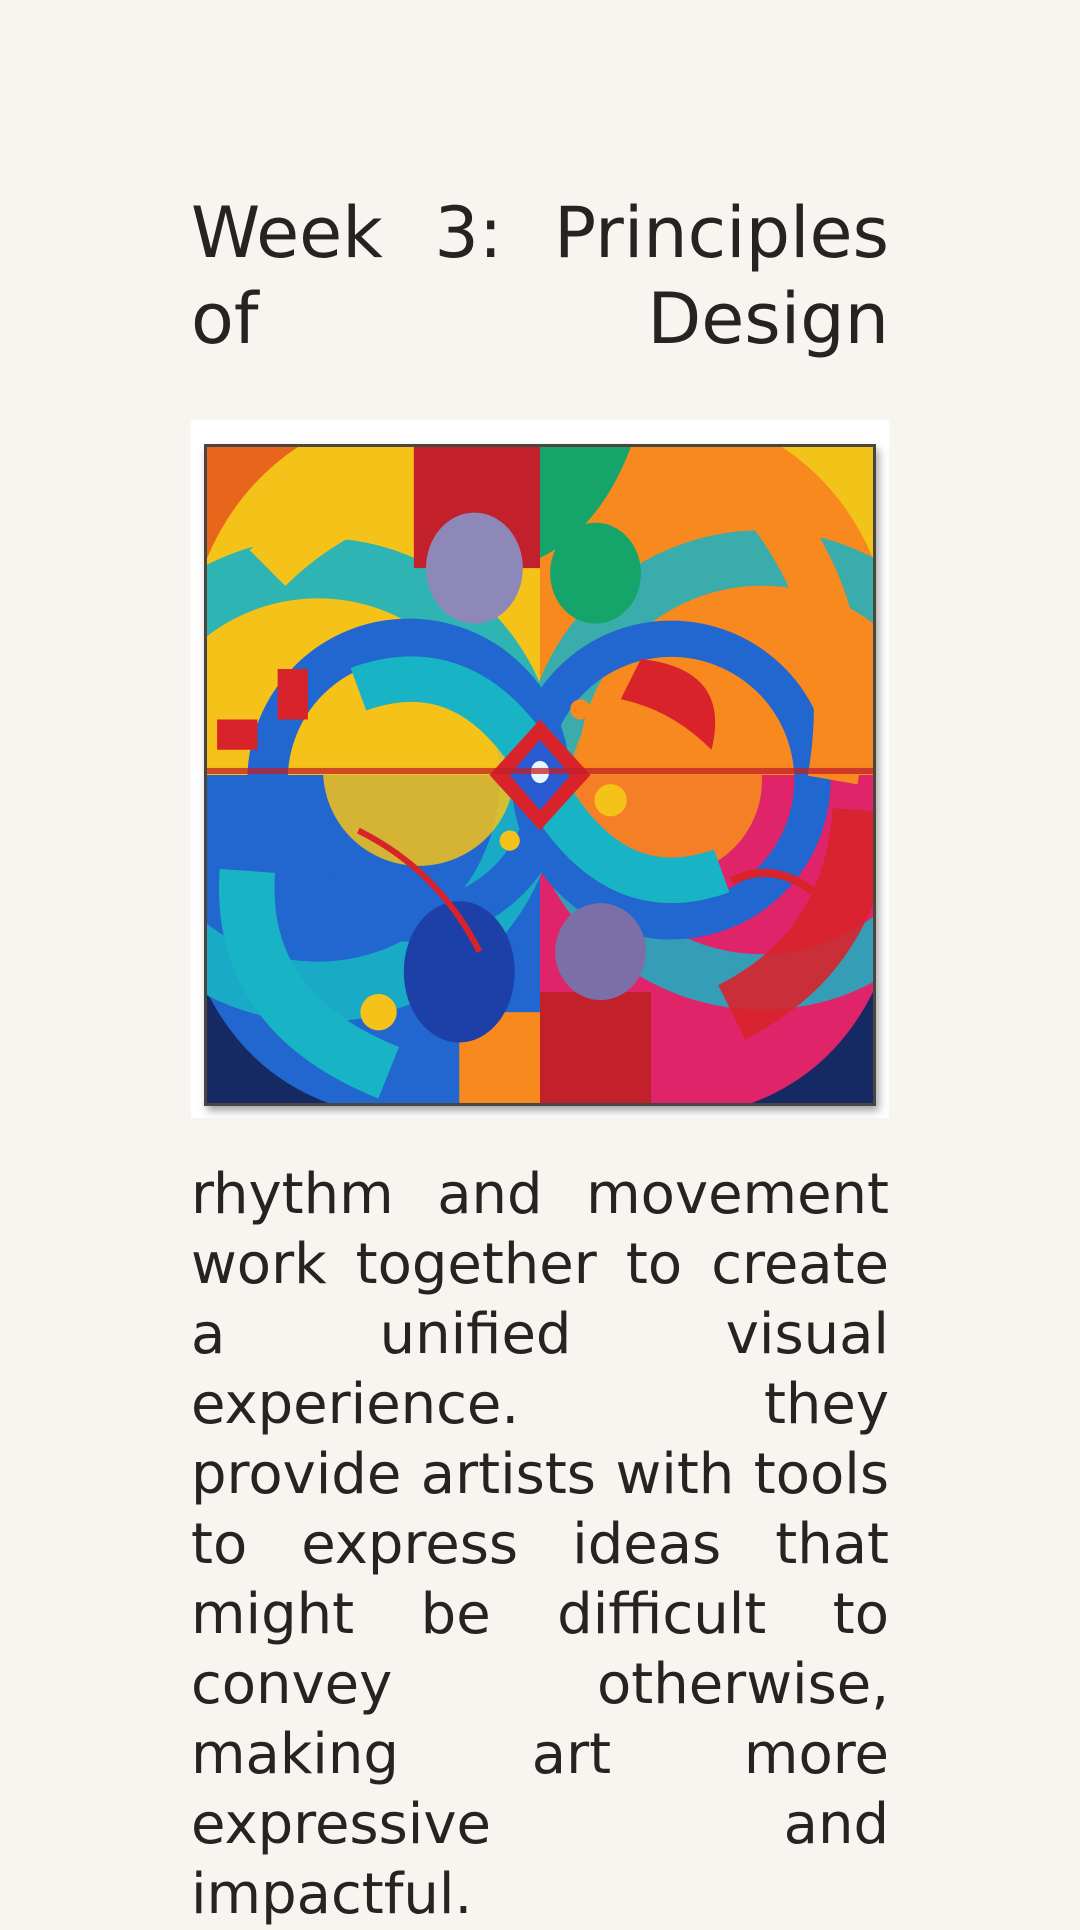 This screenshot has height=1930, width=1080. Describe the element at coordinates (540, 276) in the screenshot. I see `page-title: Week 3: Principles of Design` at that location.